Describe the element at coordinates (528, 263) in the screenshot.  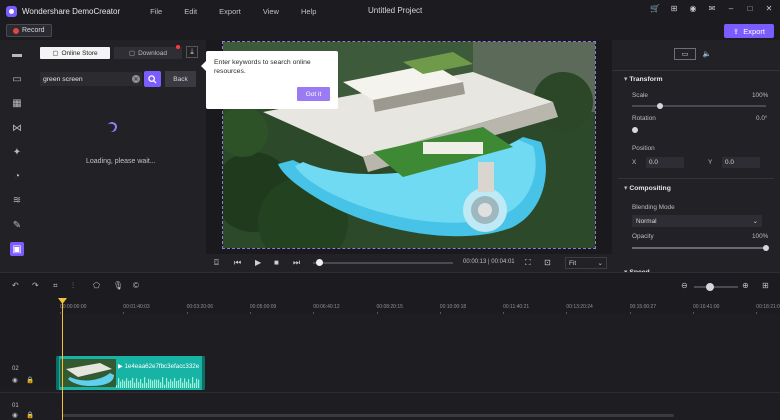
I see `fullscreen-icon: ⛶` at that location.